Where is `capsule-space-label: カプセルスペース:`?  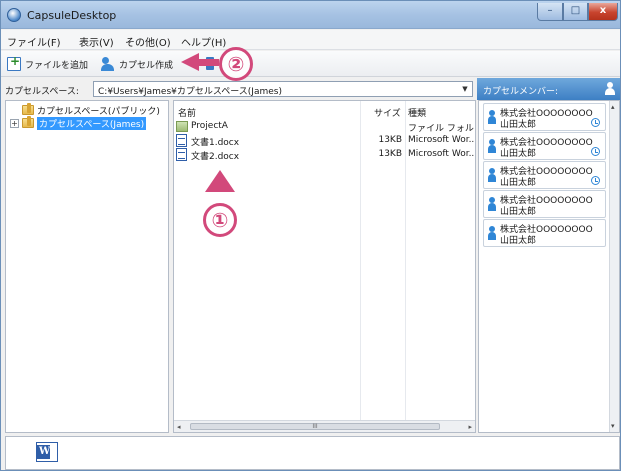 capsule-space-label: カプセルスペース: is located at coordinates (42, 92).